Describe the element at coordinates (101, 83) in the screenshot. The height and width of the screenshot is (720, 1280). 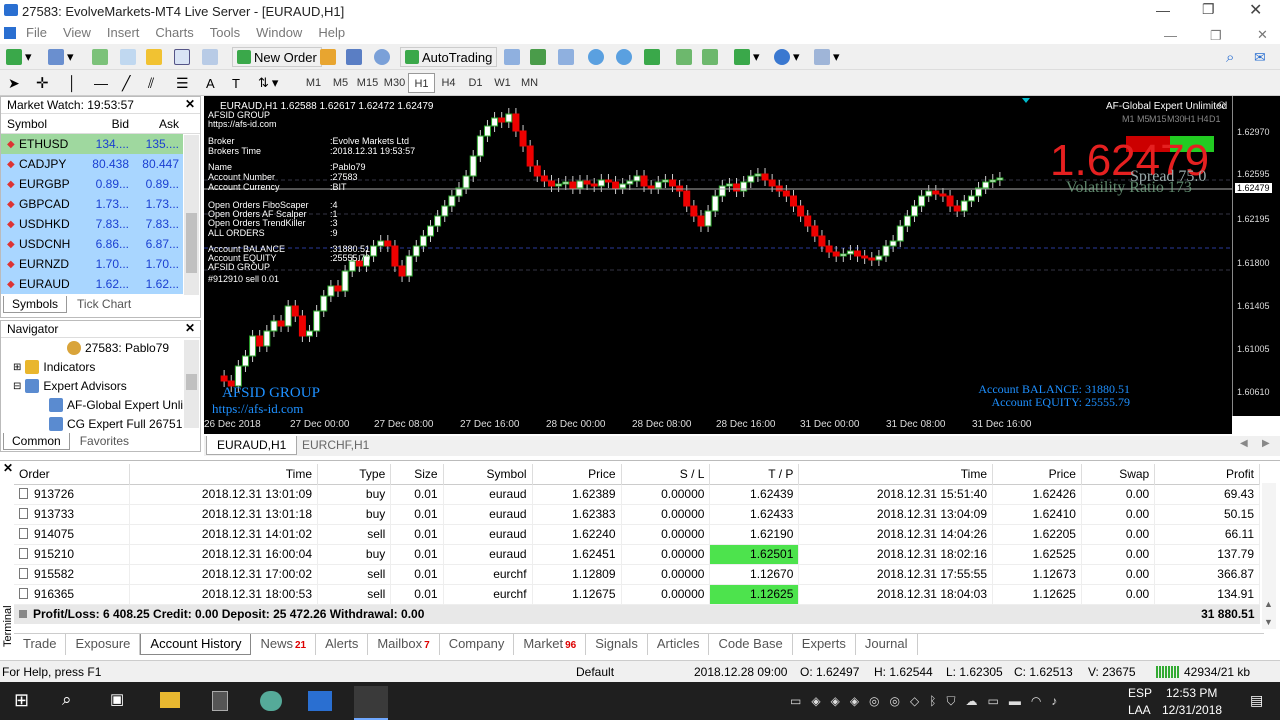
I see `horizontal-line-button: —` at that location.